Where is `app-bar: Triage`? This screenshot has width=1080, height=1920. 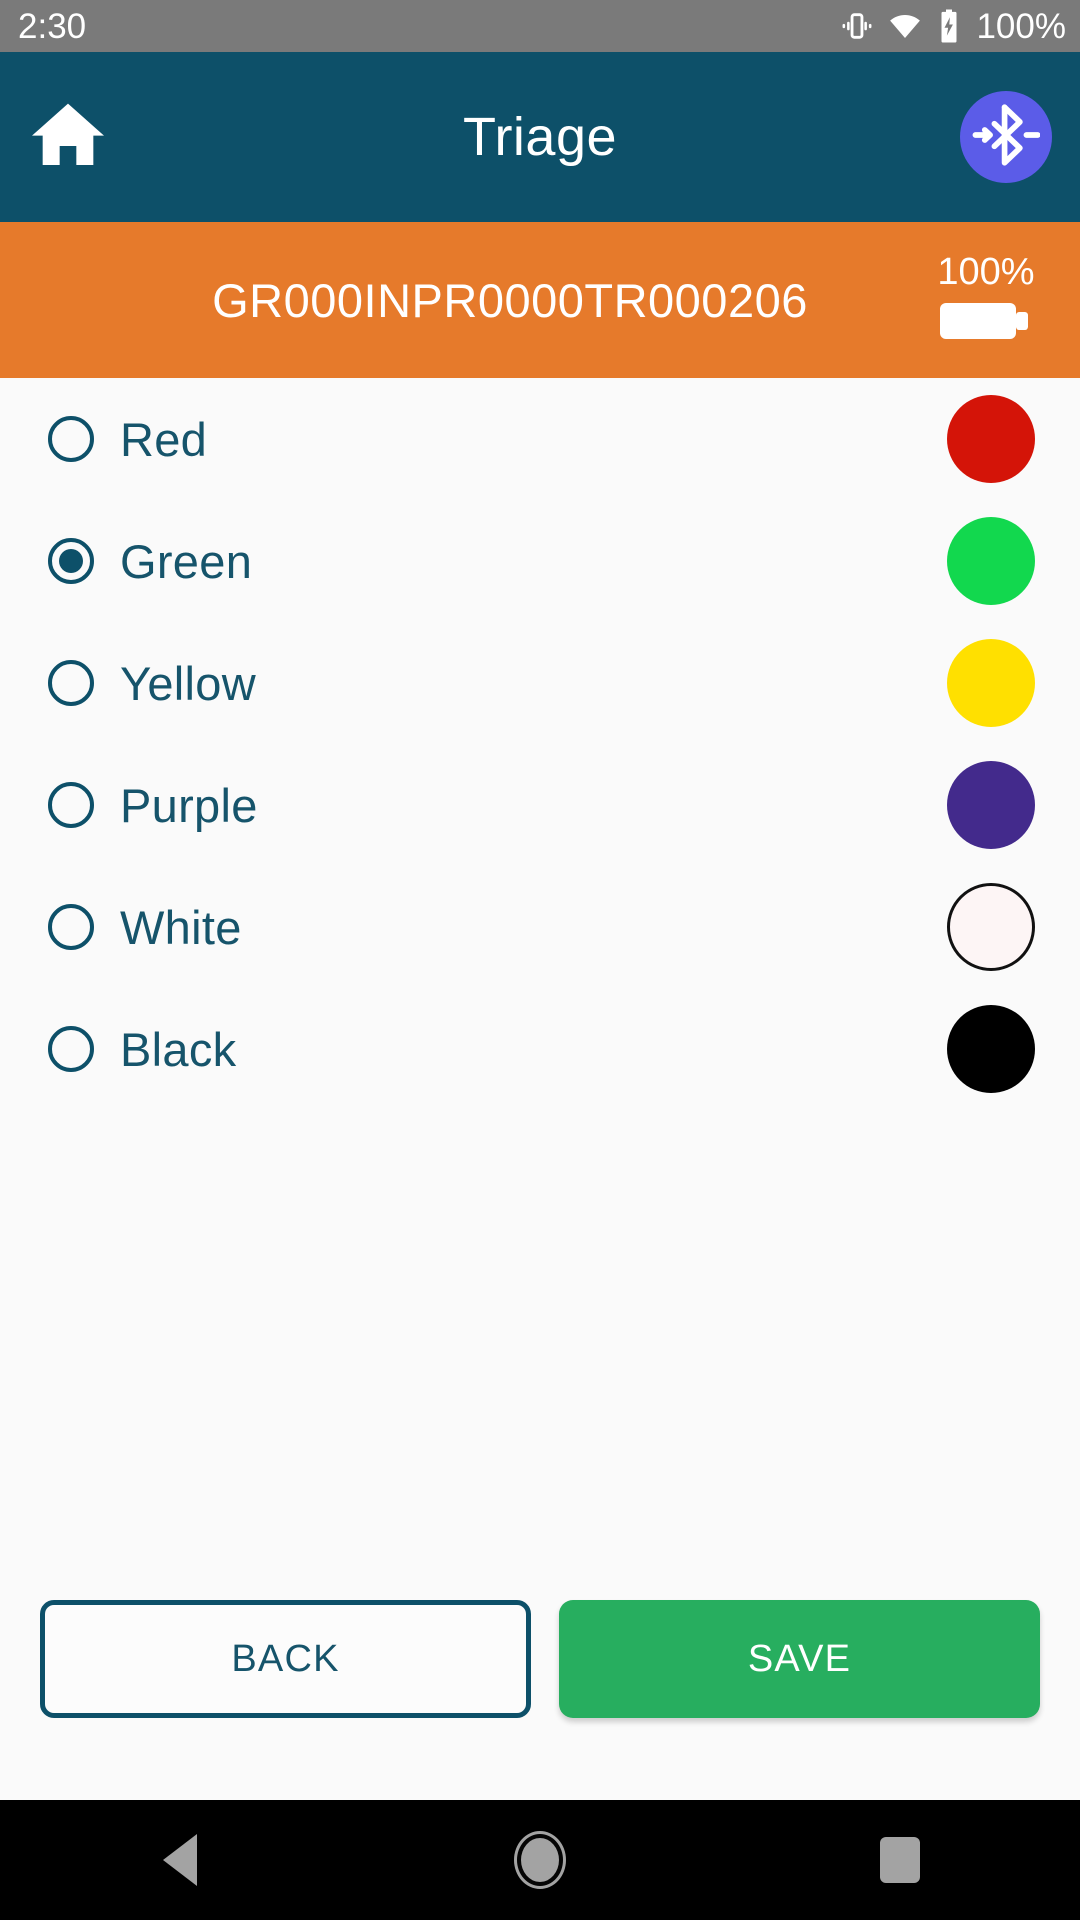
app-bar: Triage is located at coordinates (540, 137).